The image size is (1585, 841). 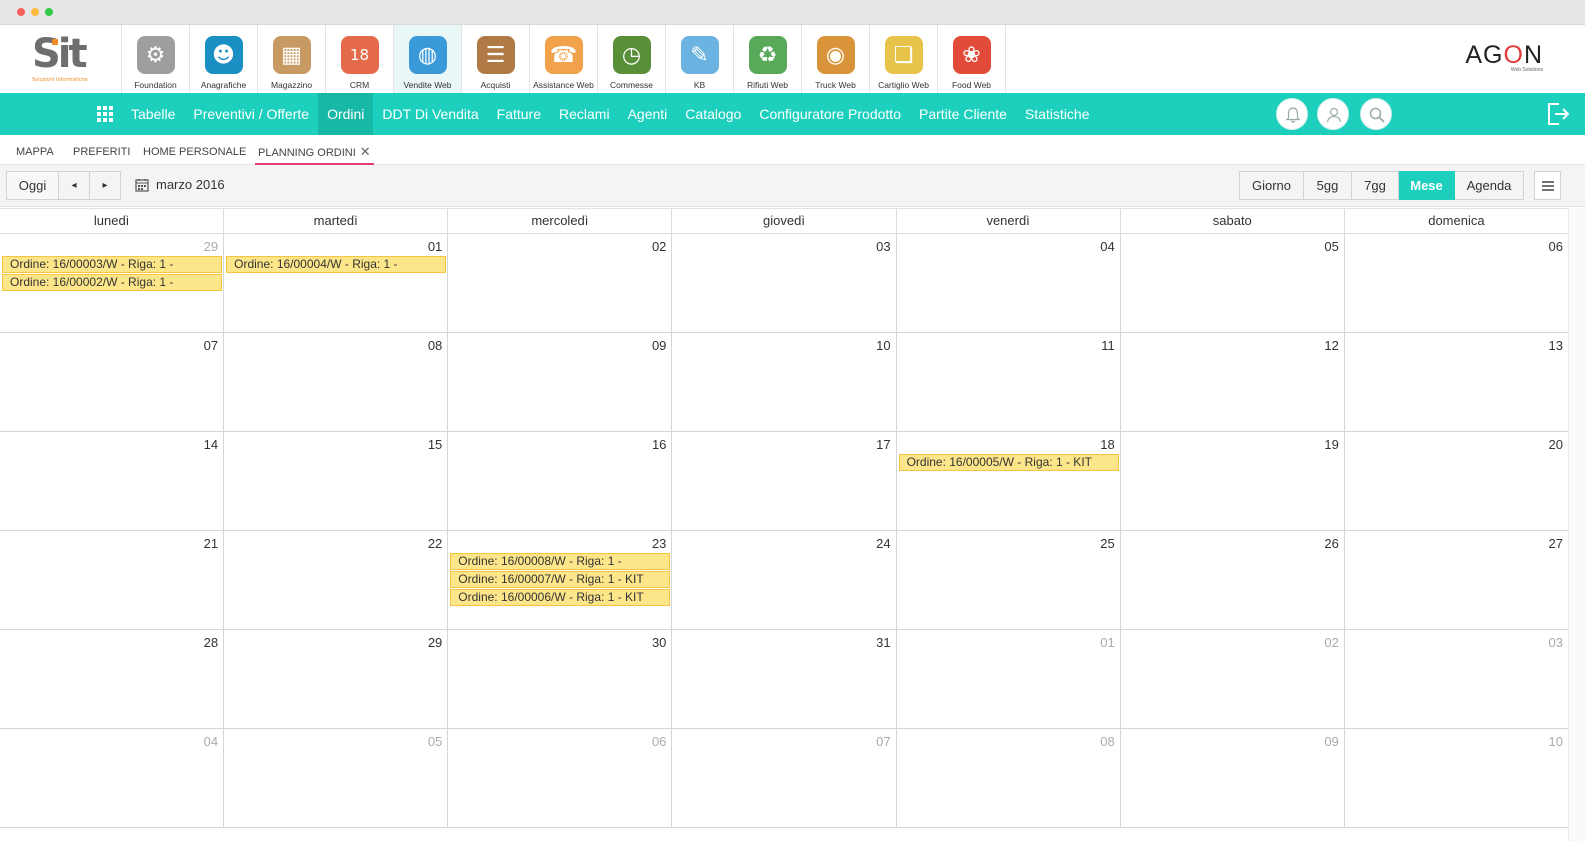 What do you see at coordinates (700, 59) in the screenshot?
I see `module-kb: ✎ KB` at bounding box center [700, 59].